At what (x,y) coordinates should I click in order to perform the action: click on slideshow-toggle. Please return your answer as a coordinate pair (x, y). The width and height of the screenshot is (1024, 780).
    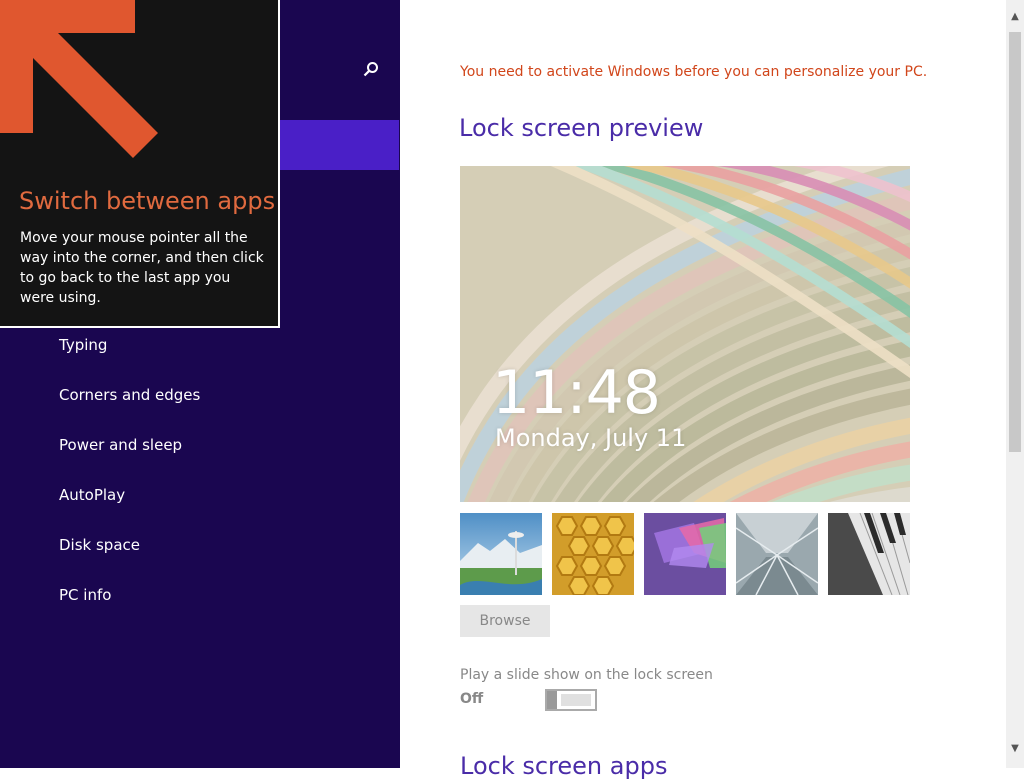
    Looking at the image, I should click on (571, 700).